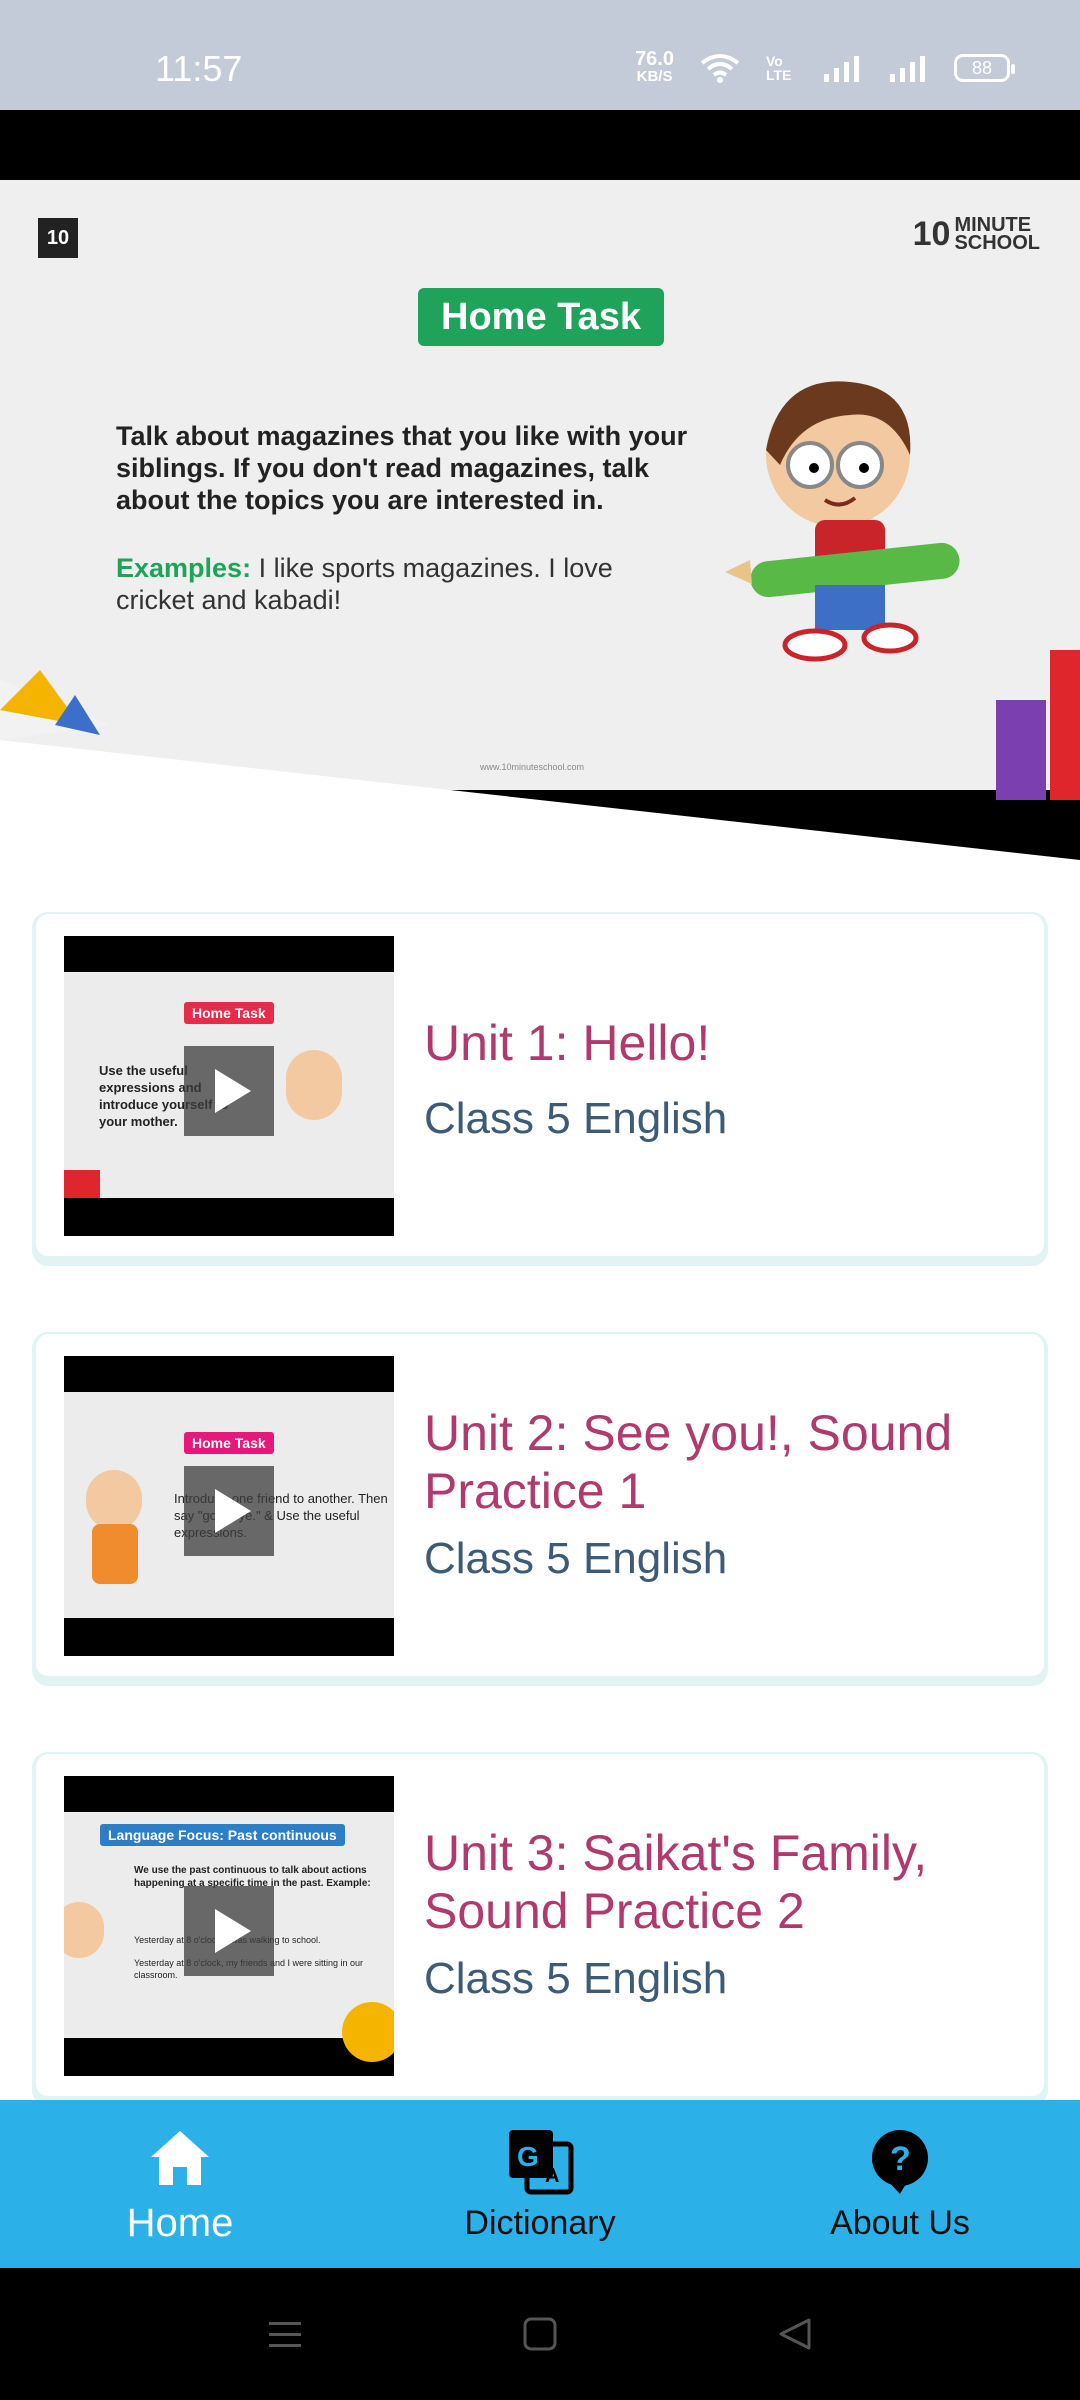 This screenshot has width=1080, height=2400. I want to click on nav-home: Home, so click(180, 2184).